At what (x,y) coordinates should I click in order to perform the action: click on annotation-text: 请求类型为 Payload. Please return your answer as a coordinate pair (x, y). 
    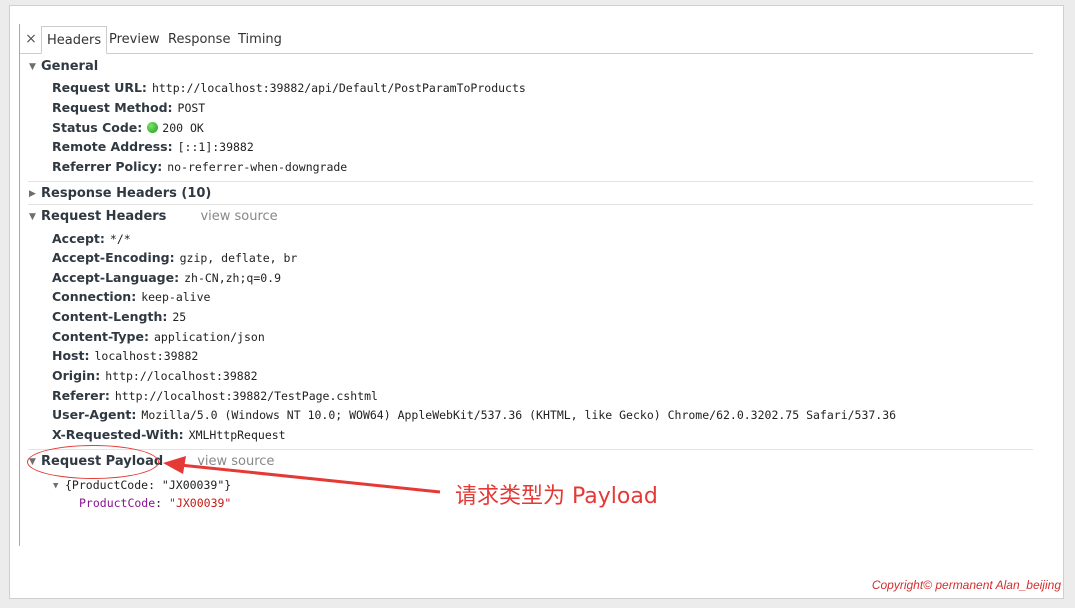
    Looking at the image, I should click on (556, 496).